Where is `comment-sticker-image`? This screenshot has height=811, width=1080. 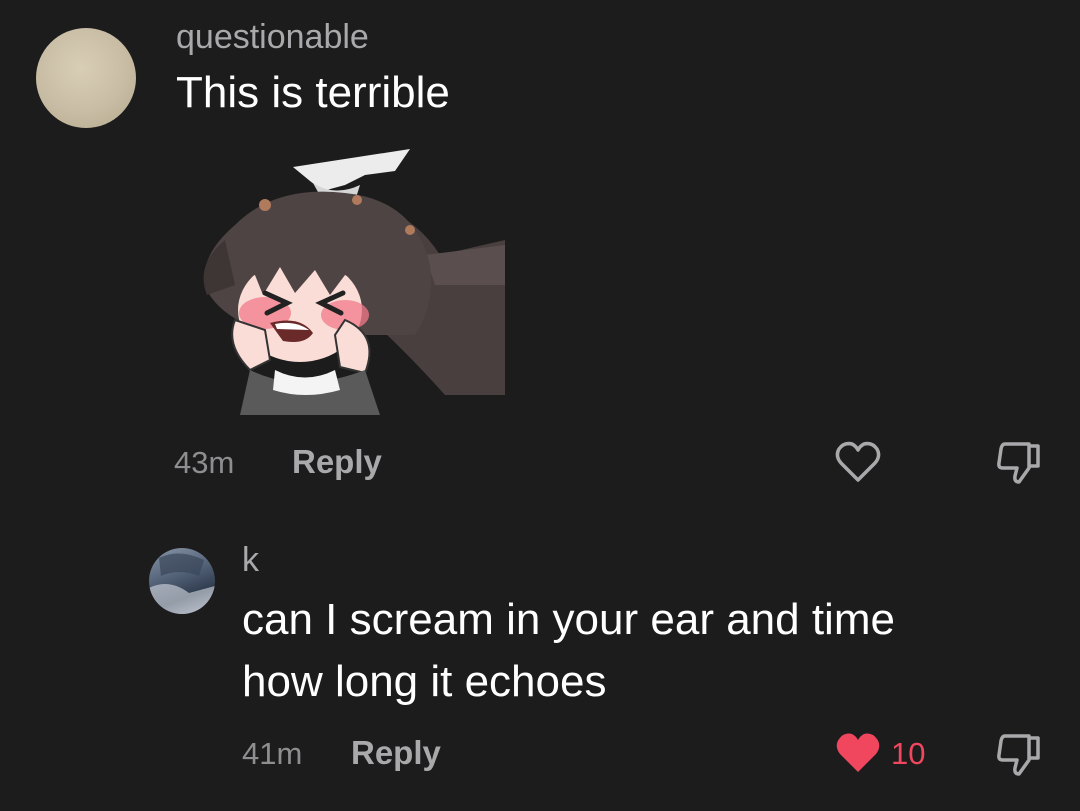
comment-sticker-image is located at coordinates (352, 280).